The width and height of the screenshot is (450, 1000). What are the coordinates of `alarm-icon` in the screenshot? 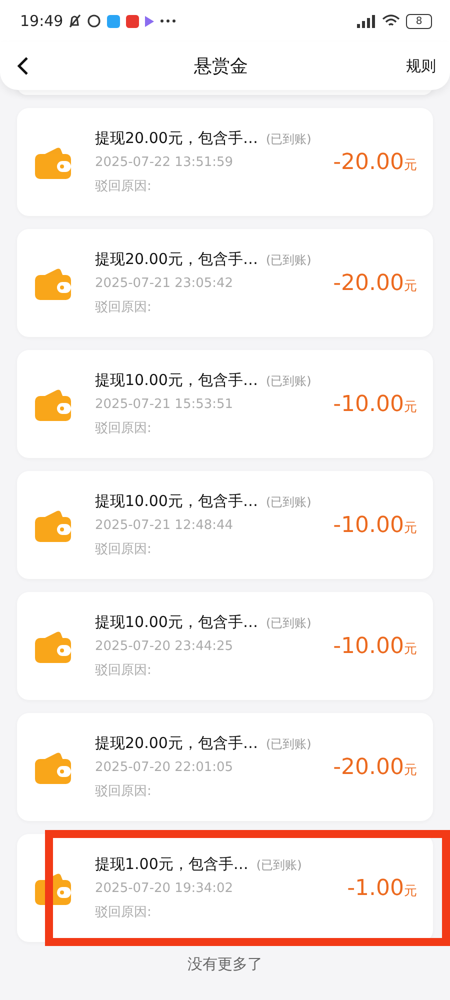 It's located at (94, 21).